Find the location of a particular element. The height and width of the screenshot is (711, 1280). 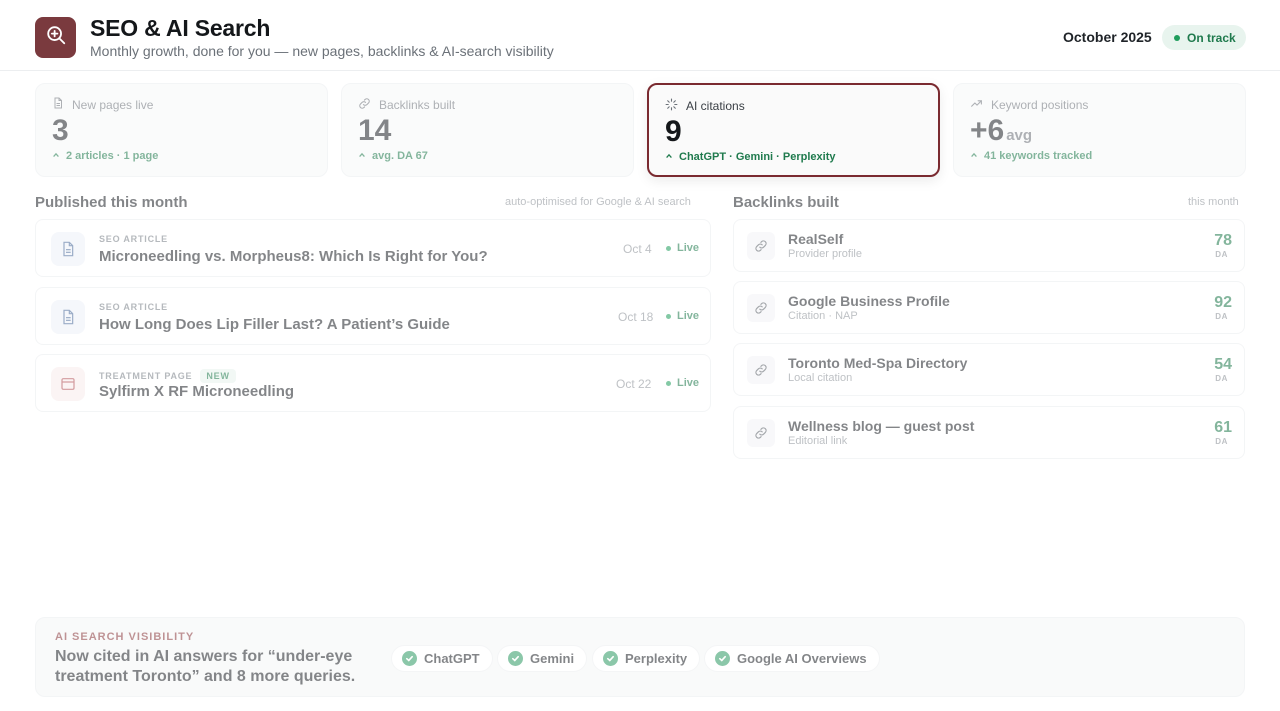

backlink-desc: Local citation is located at coordinates (820, 378).